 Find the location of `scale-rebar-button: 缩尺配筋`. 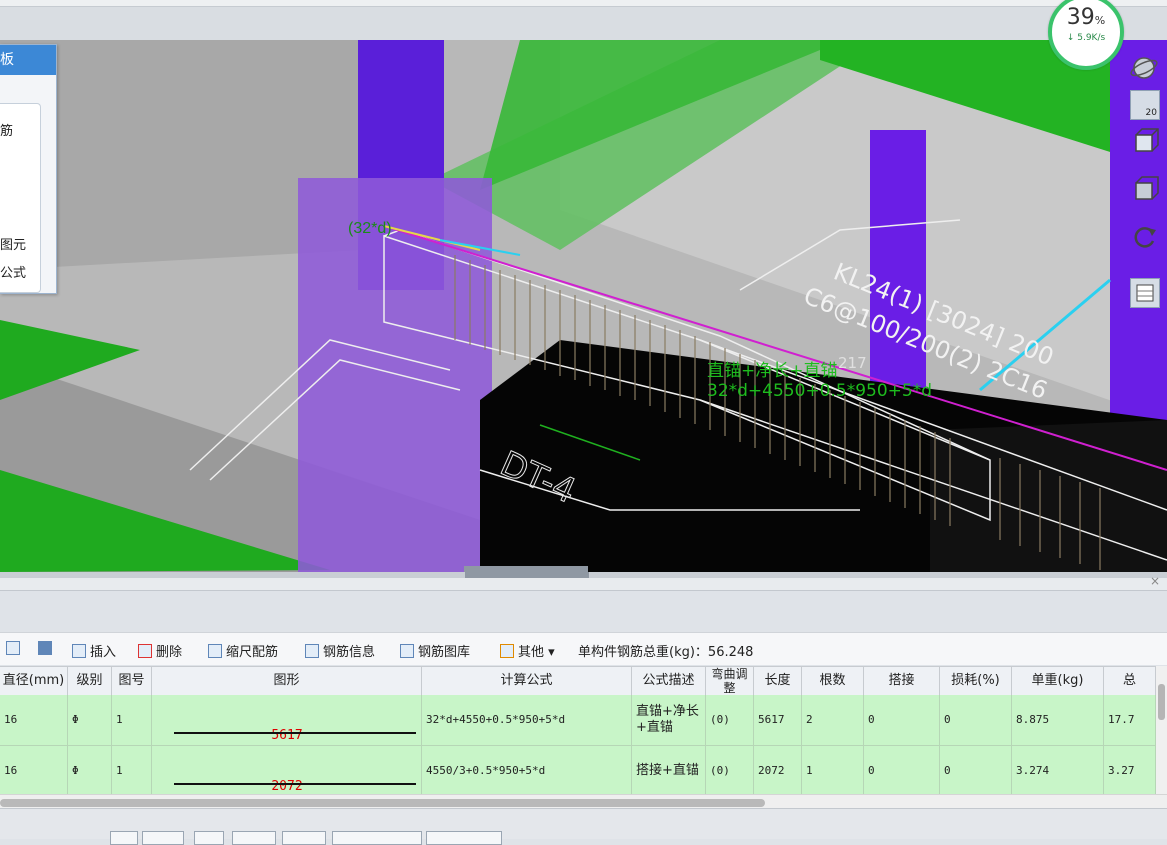

scale-rebar-button: 缩尺配筋 is located at coordinates (243, 650).